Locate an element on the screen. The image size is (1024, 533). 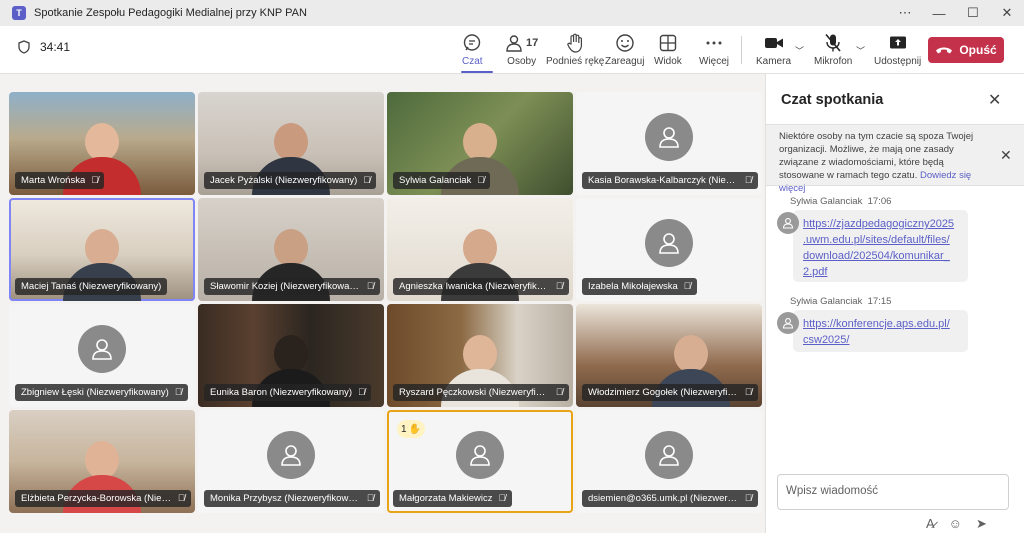
message-input-placeholder: Wpisz wiadomość is located at coordinates (832, 491).